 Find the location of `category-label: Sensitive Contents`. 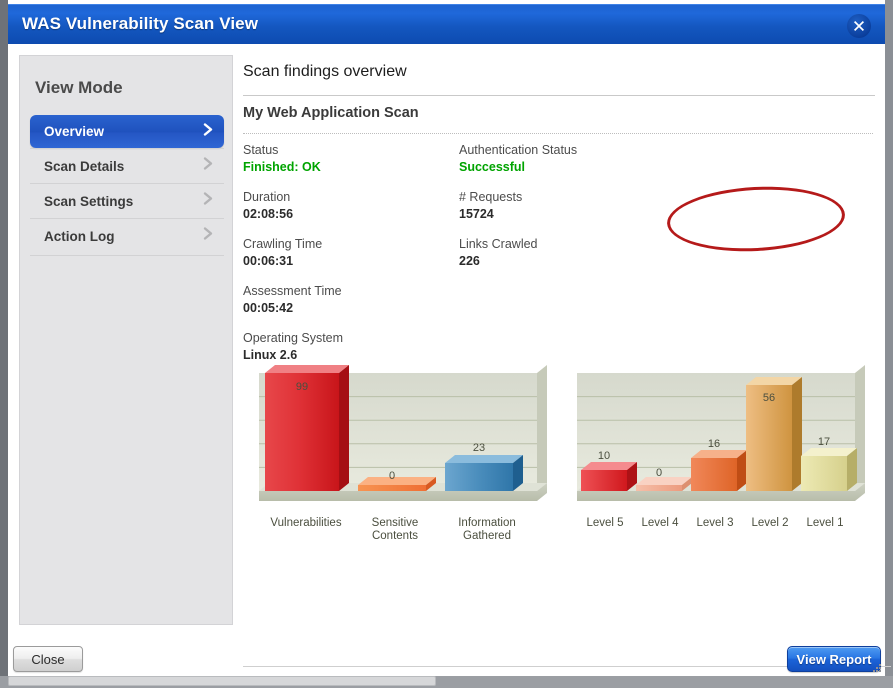

category-label: Sensitive Contents is located at coordinates (395, 529).